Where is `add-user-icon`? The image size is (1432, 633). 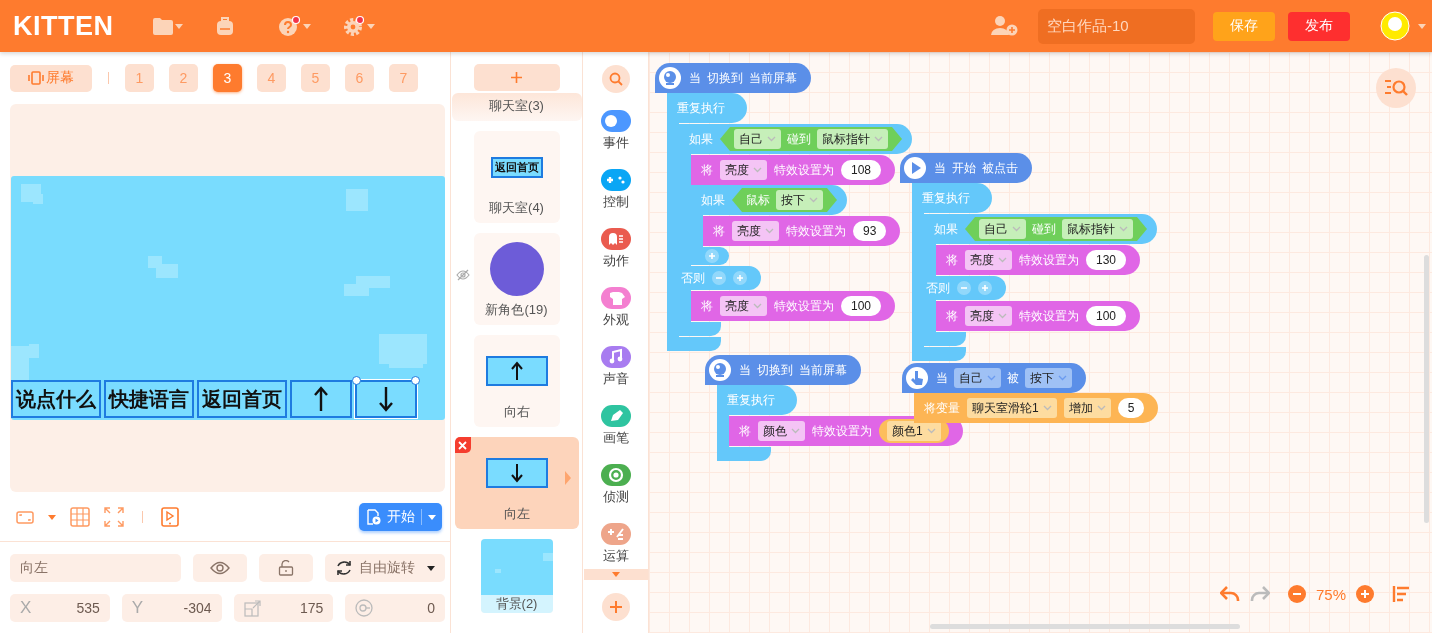 add-user-icon is located at coordinates (1004, 26).